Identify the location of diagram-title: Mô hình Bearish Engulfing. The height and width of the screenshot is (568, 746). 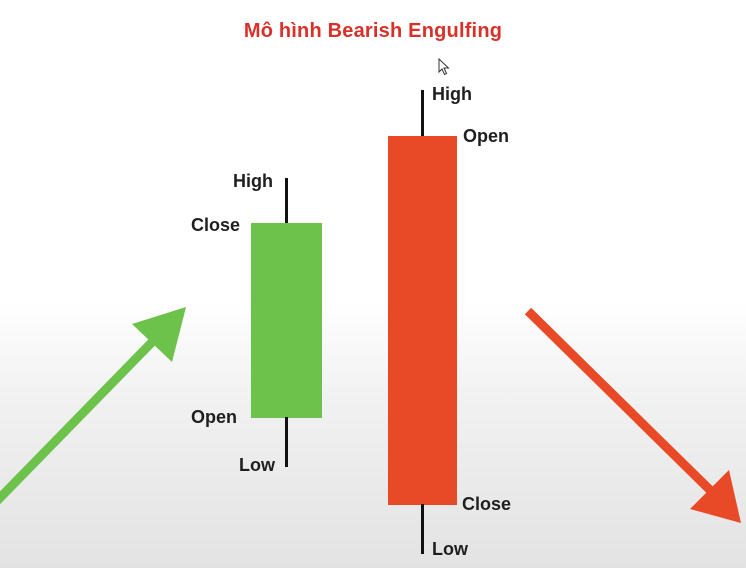
(373, 31).